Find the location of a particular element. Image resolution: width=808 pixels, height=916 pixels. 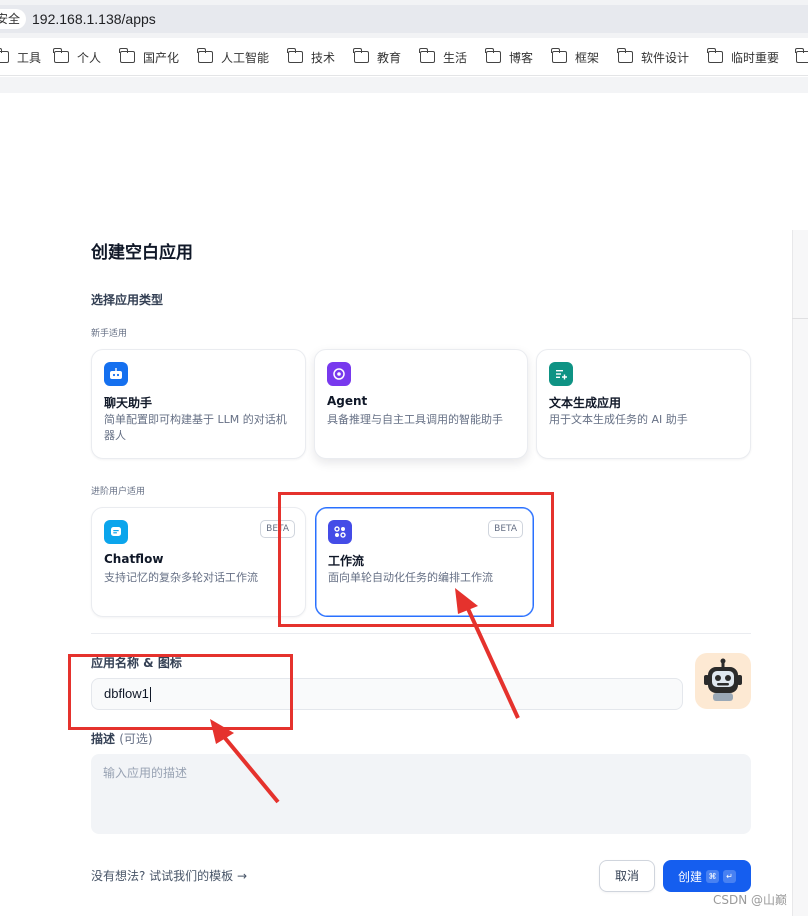

bookmark-folder: 框架 is located at coordinates (575, 57).